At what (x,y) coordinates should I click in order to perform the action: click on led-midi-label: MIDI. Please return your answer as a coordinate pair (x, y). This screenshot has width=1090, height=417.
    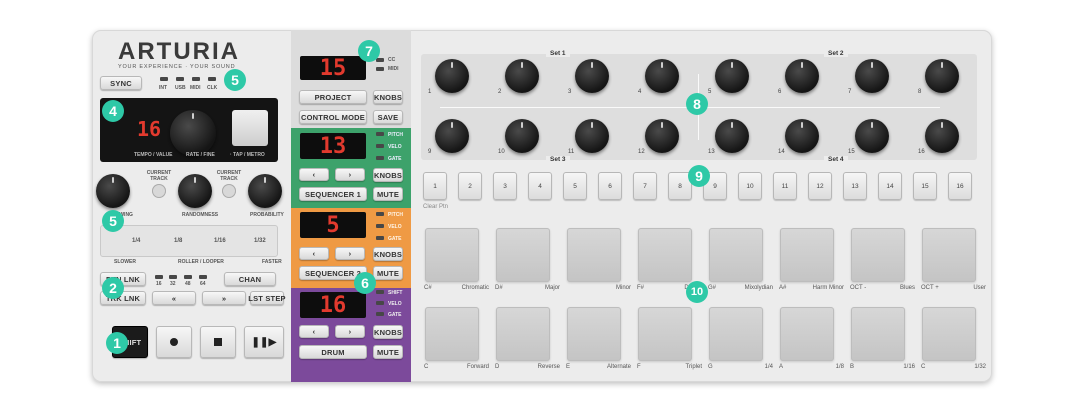
    Looking at the image, I should click on (195, 88).